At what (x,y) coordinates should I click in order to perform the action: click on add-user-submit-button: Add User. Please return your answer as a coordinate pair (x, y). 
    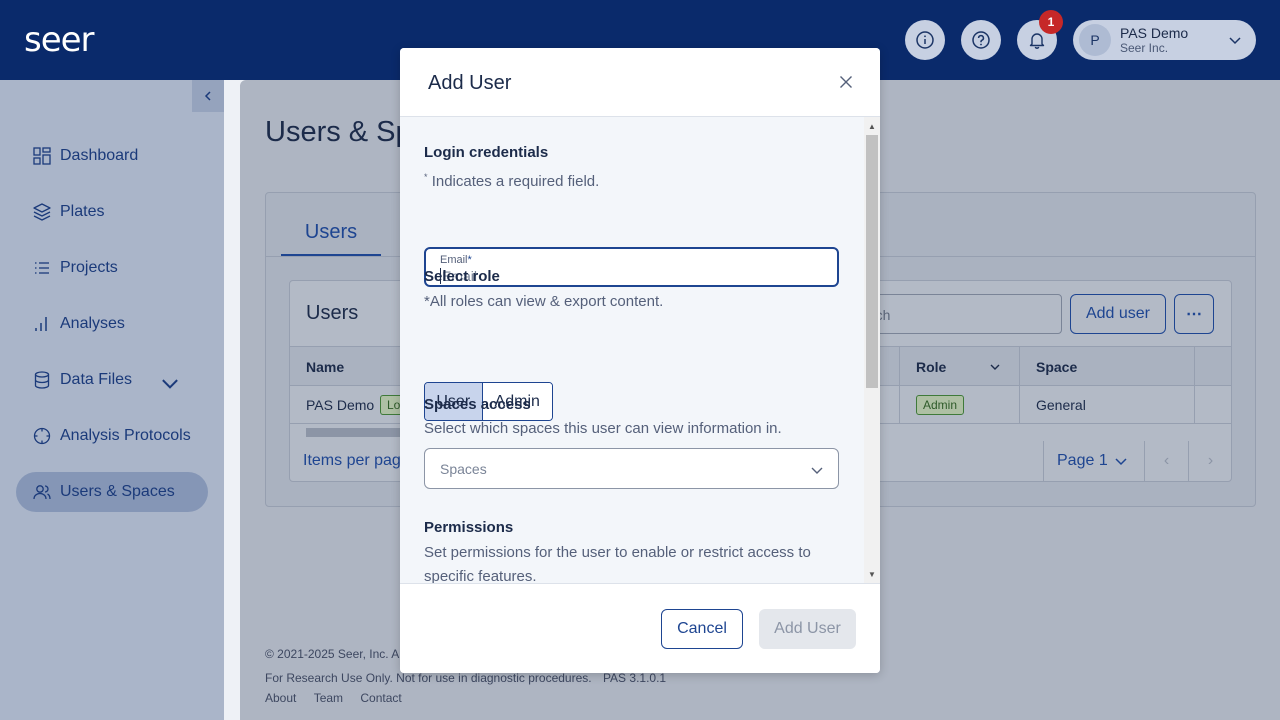
    Looking at the image, I should click on (807, 629).